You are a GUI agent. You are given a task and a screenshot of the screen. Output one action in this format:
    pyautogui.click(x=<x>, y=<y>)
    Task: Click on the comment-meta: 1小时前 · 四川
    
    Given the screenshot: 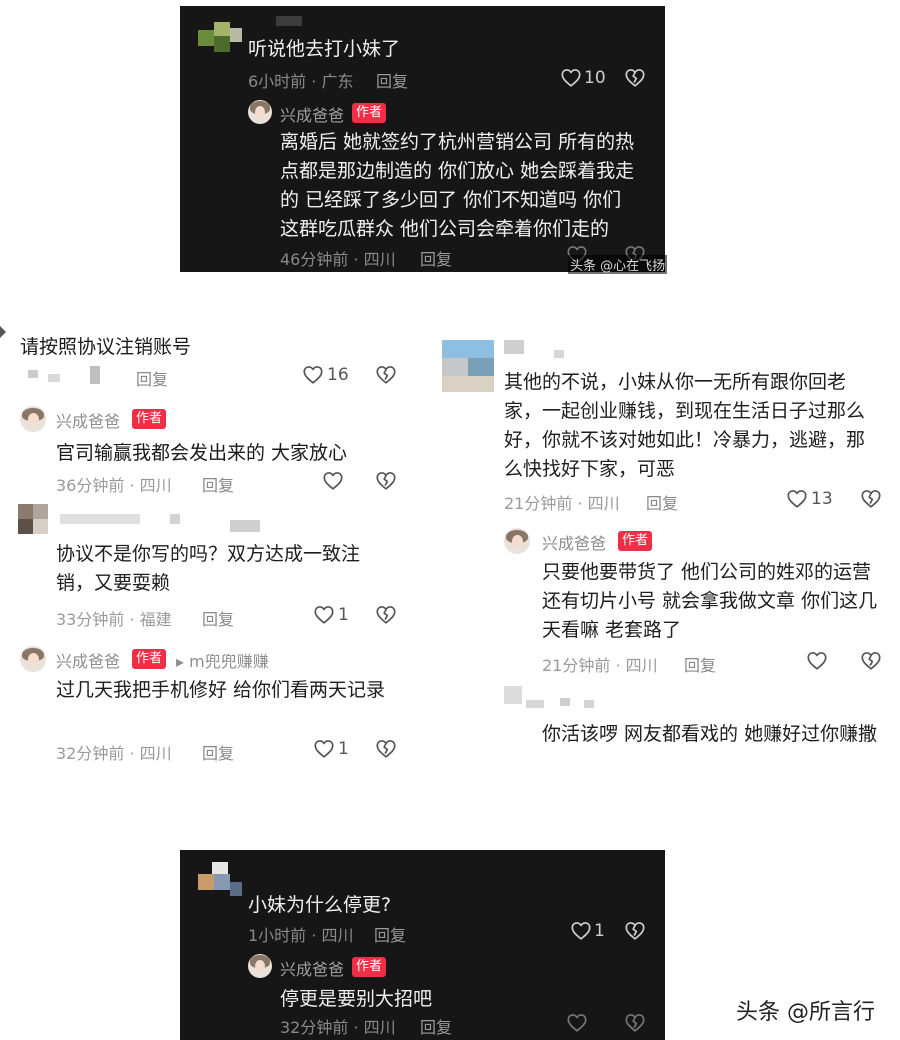 What is the action you would take?
    pyautogui.click(x=301, y=935)
    